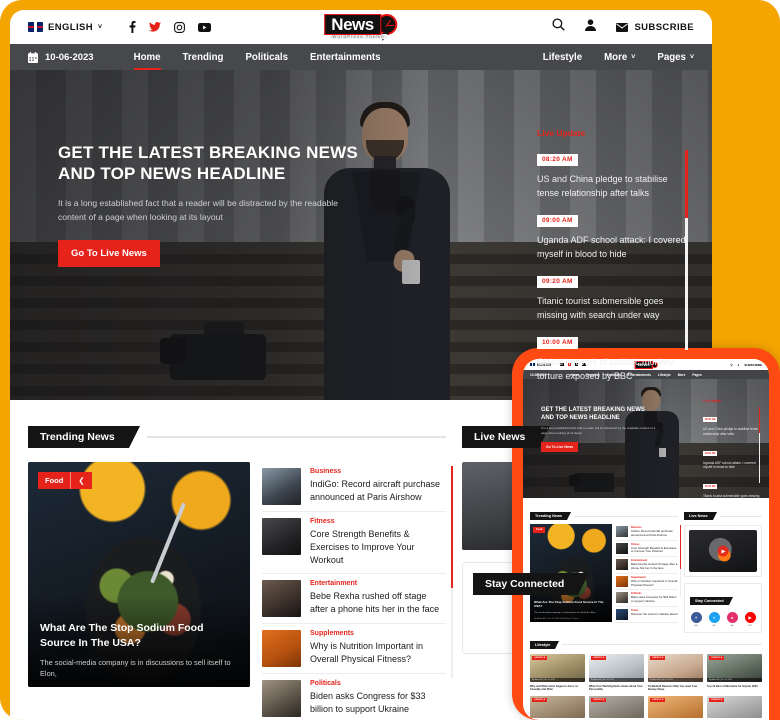 This screenshot has width=780, height=720. I want to click on social-stat-twitter: t 20k, so click(714, 619).